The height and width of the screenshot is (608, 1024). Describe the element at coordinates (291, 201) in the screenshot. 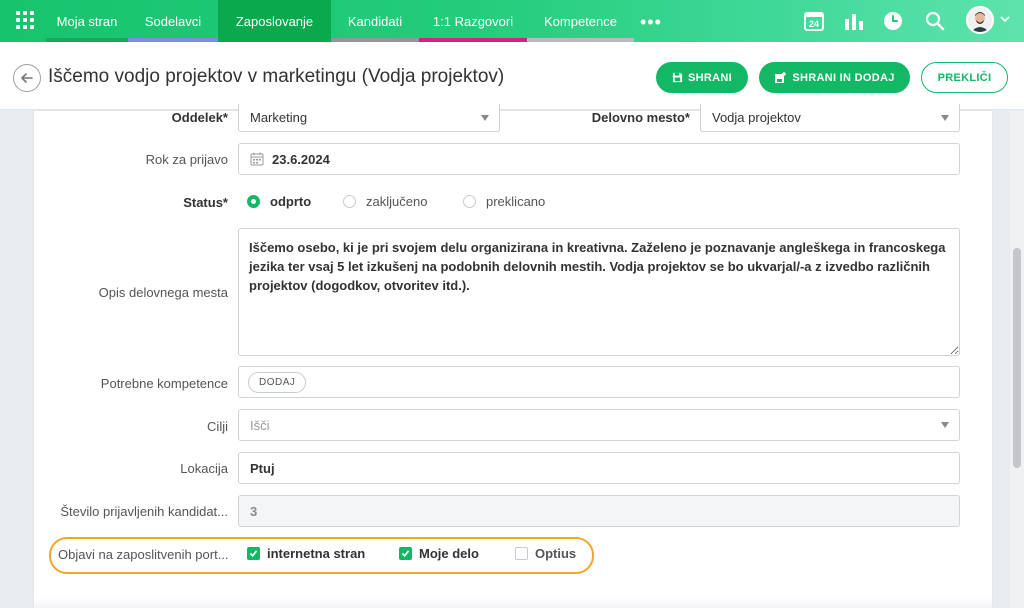

I see `status-option-label: odprto` at that location.